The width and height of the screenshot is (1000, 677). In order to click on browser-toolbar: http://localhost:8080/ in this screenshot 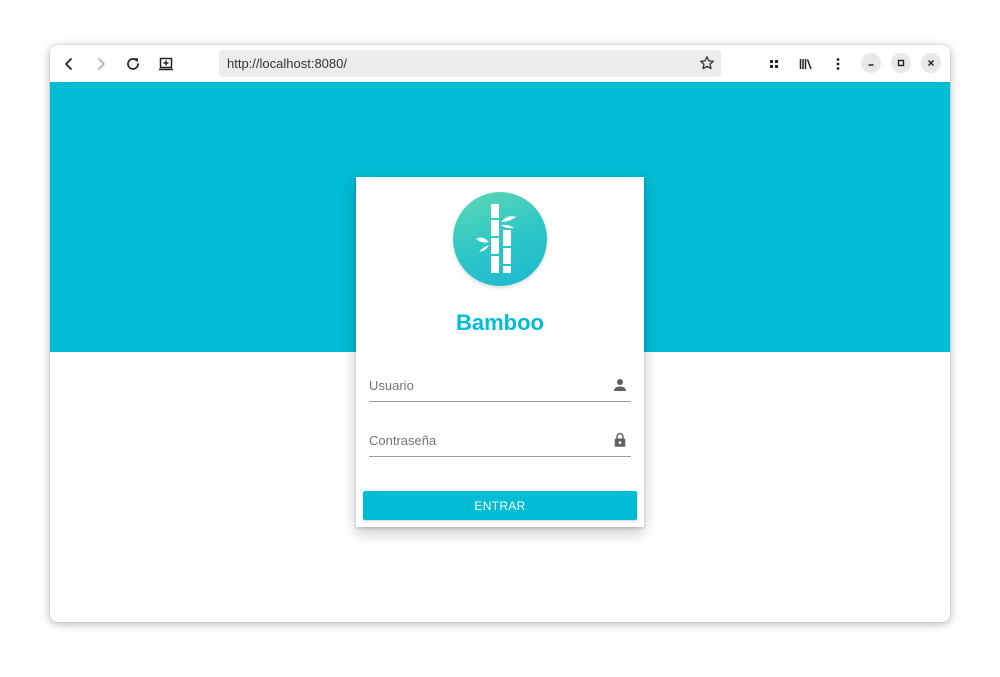, I will do `click(500, 64)`.